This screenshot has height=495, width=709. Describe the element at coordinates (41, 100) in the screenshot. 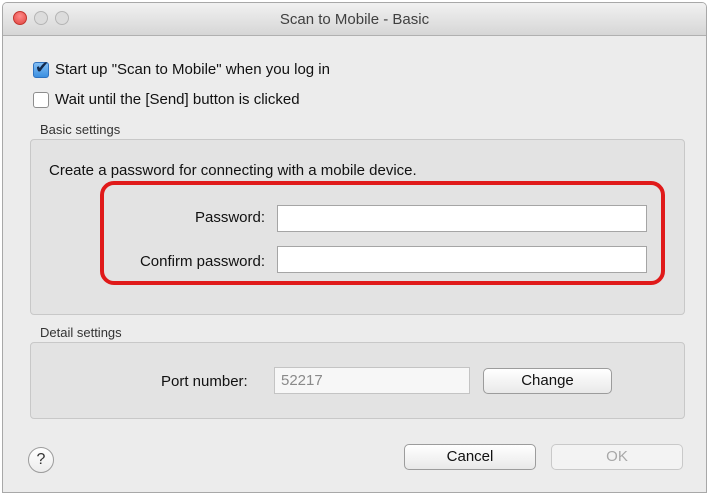

I see `wait-send-checkbox` at that location.